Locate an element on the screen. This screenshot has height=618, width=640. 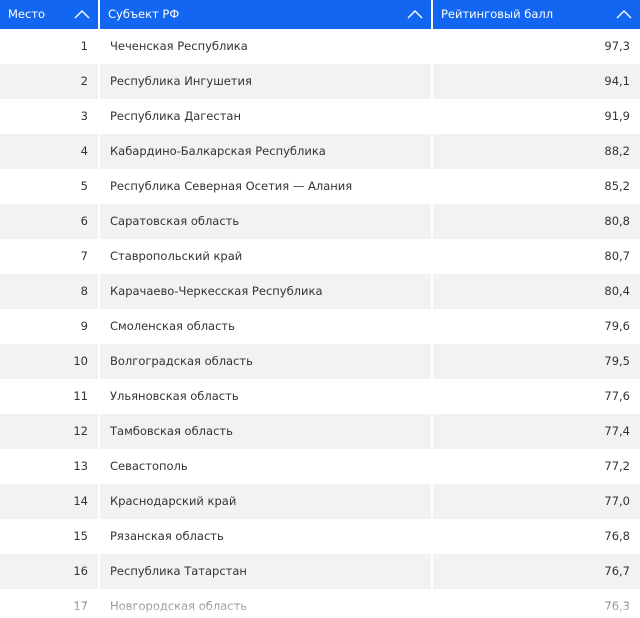
table-row: 12 Тамбовская область 77,4 is located at coordinates (320, 431).